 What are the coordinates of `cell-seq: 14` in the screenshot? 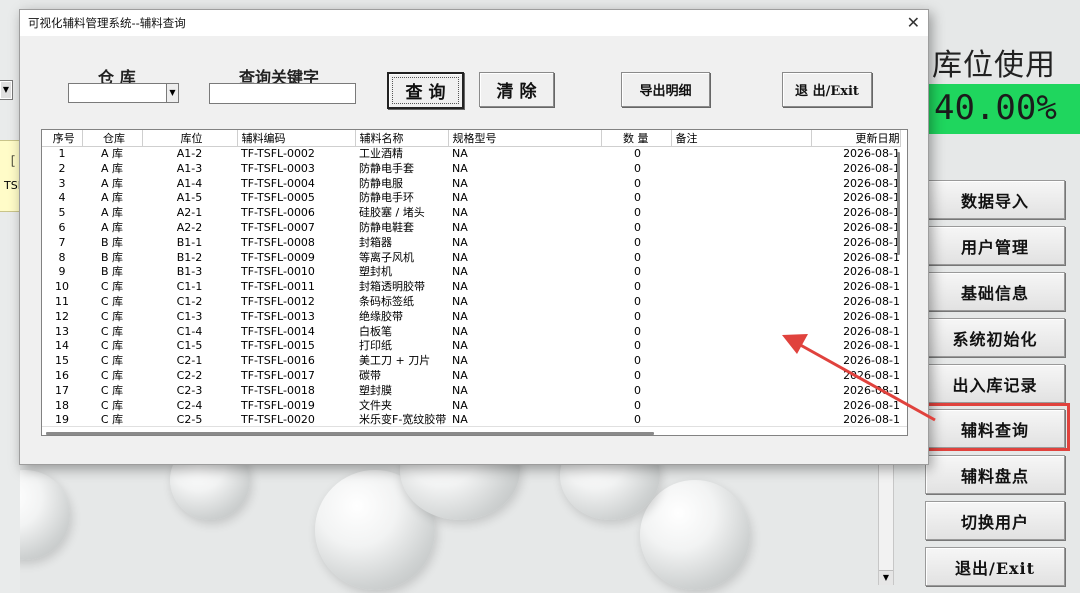 It's located at (62, 346).